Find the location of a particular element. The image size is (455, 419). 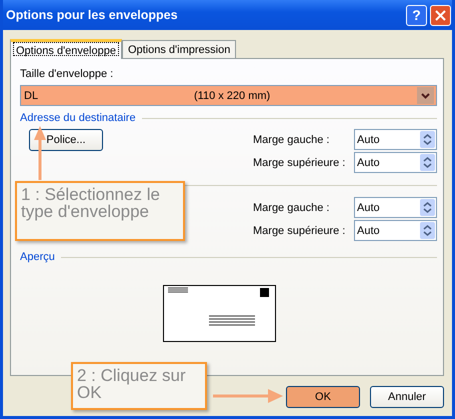

dialog-button: Annuler is located at coordinates (407, 397).